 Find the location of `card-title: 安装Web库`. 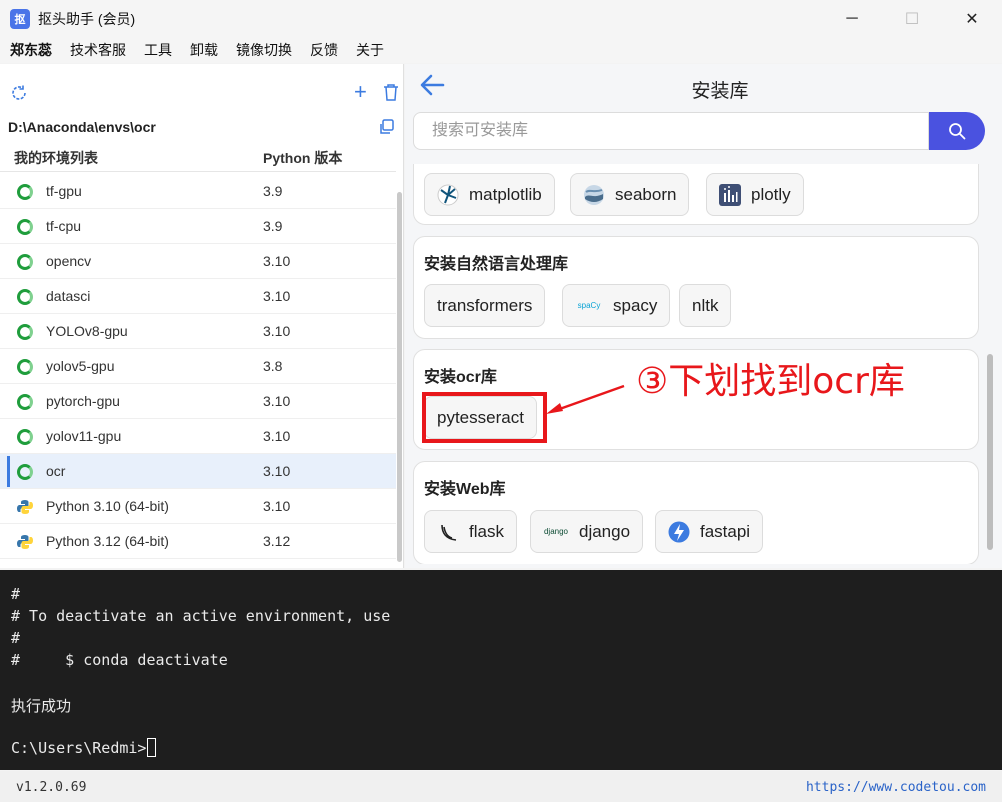

card-title: 安装Web库 is located at coordinates (465, 489).